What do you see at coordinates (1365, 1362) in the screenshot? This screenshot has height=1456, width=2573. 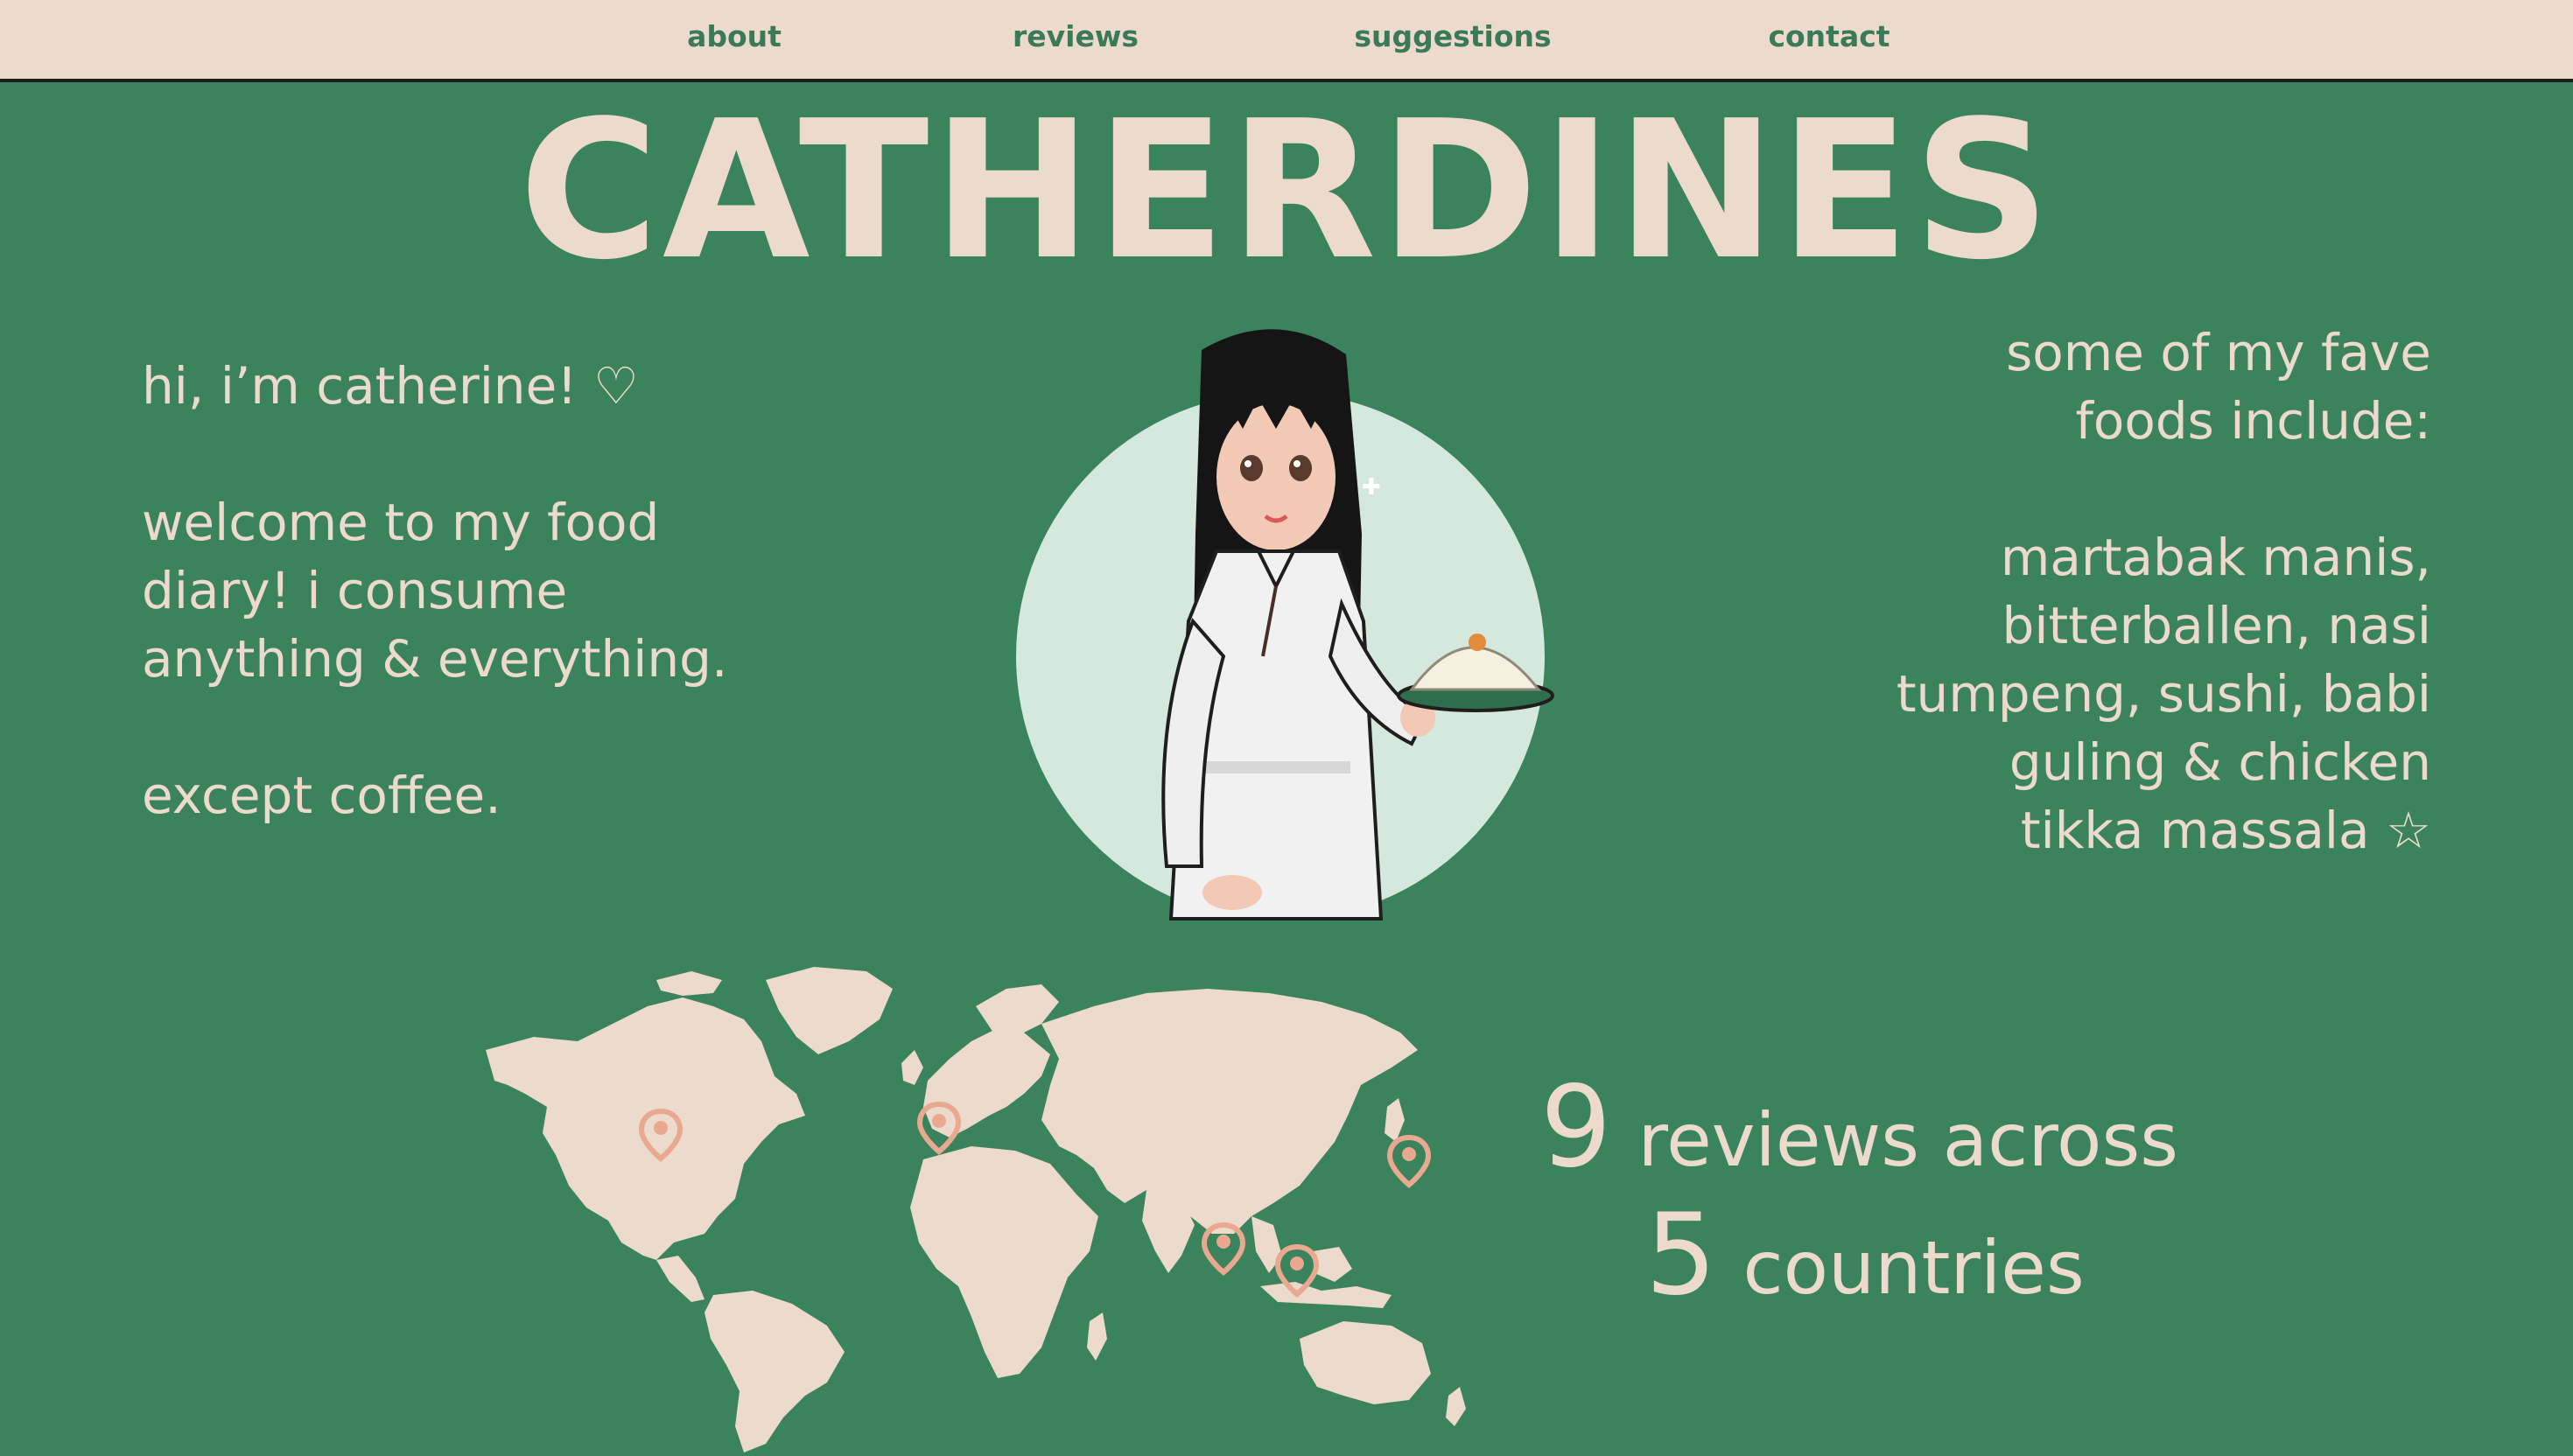 I see `map-australia` at bounding box center [1365, 1362].